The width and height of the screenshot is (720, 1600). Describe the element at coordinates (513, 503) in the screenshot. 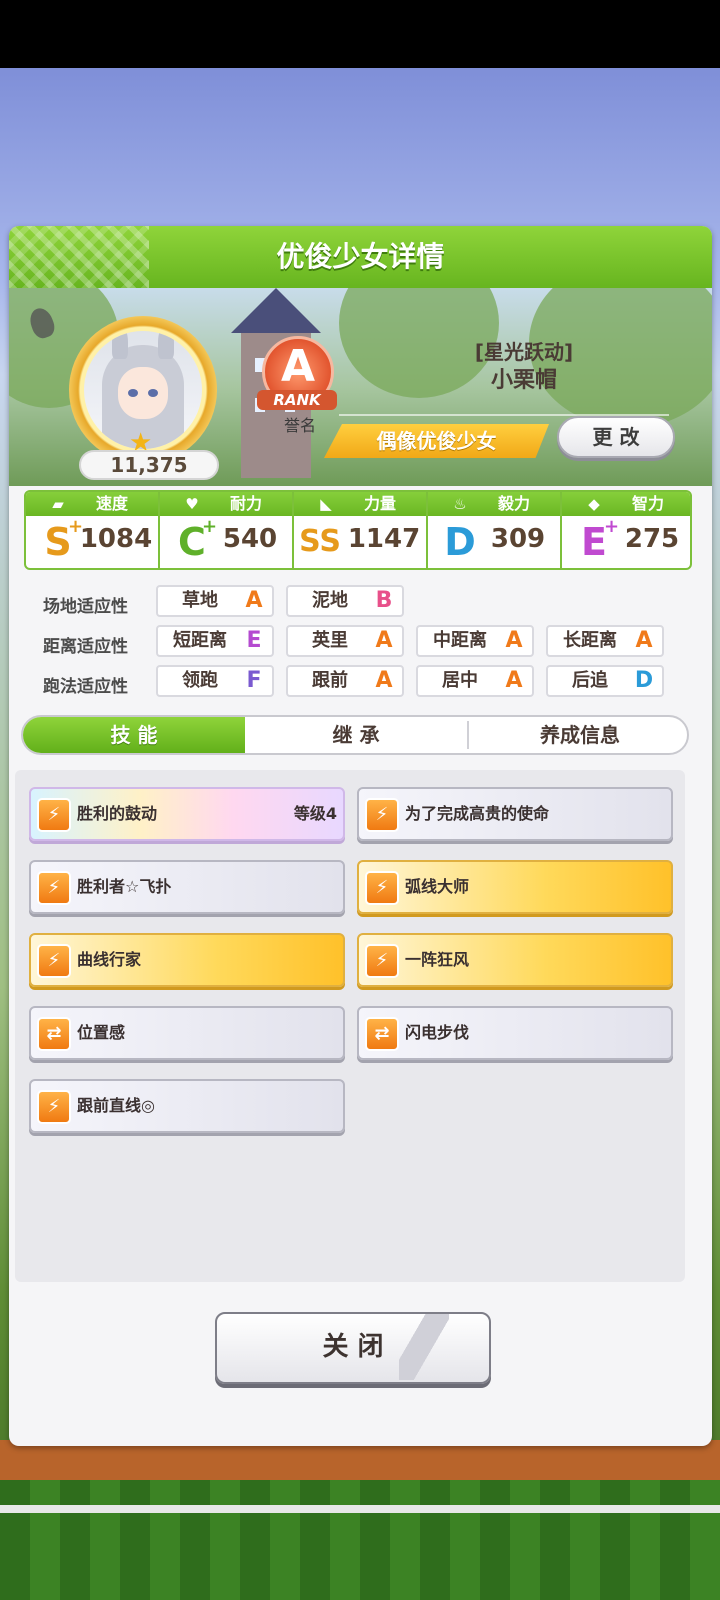

I see `stat-label: 毅力` at that location.